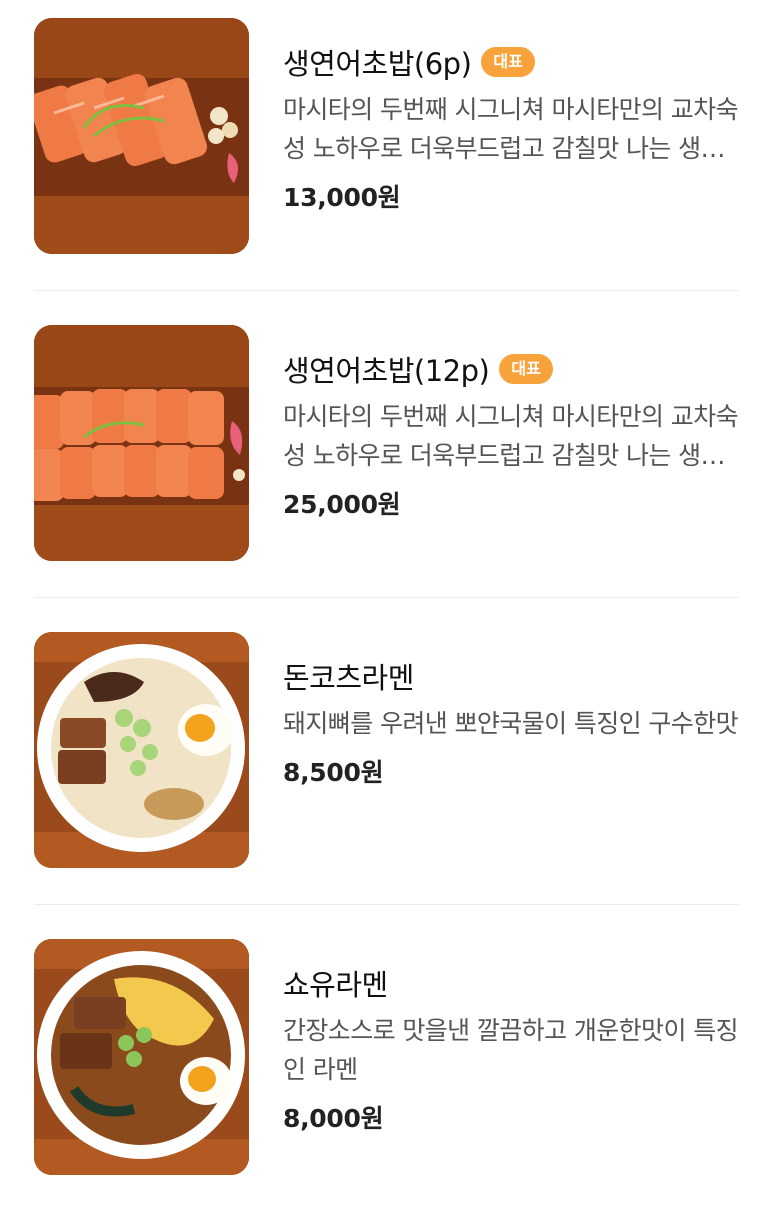  What do you see at coordinates (335, 985) in the screenshot?
I see `menu-item-name: 쇼유라멘` at bounding box center [335, 985].